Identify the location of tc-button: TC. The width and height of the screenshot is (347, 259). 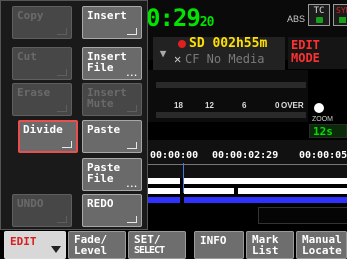
(319, 15).